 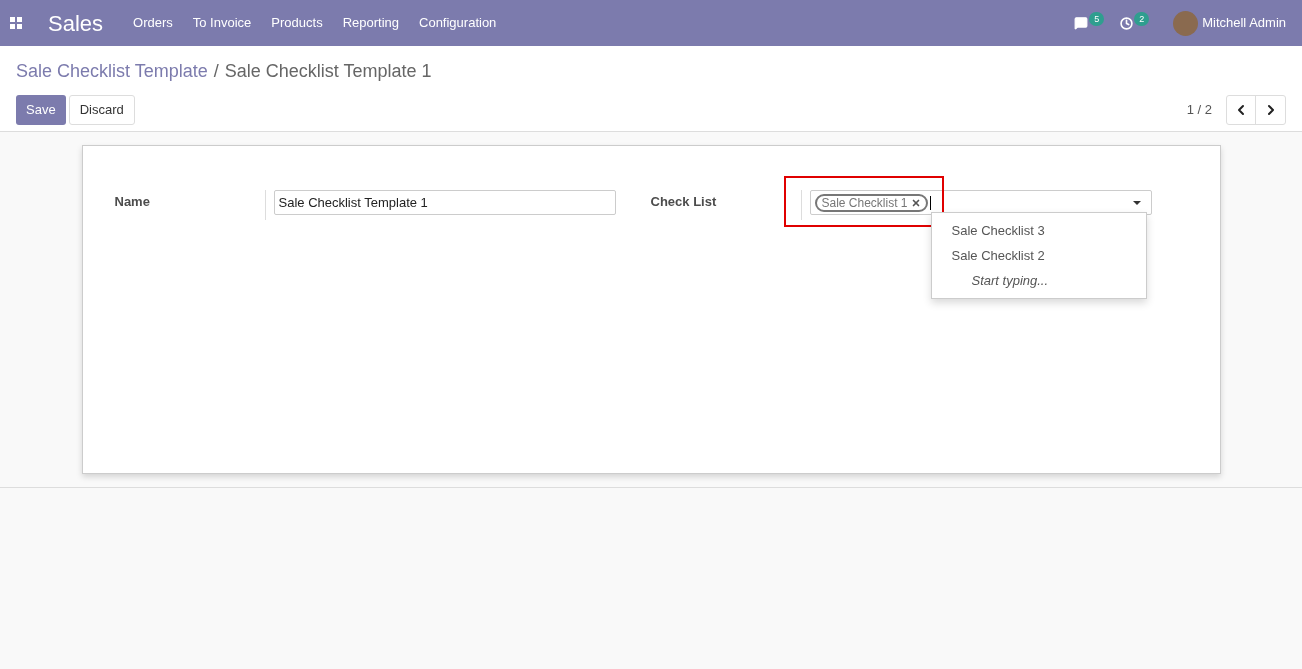 I want to click on menu-item: Configuration, so click(x=458, y=23).